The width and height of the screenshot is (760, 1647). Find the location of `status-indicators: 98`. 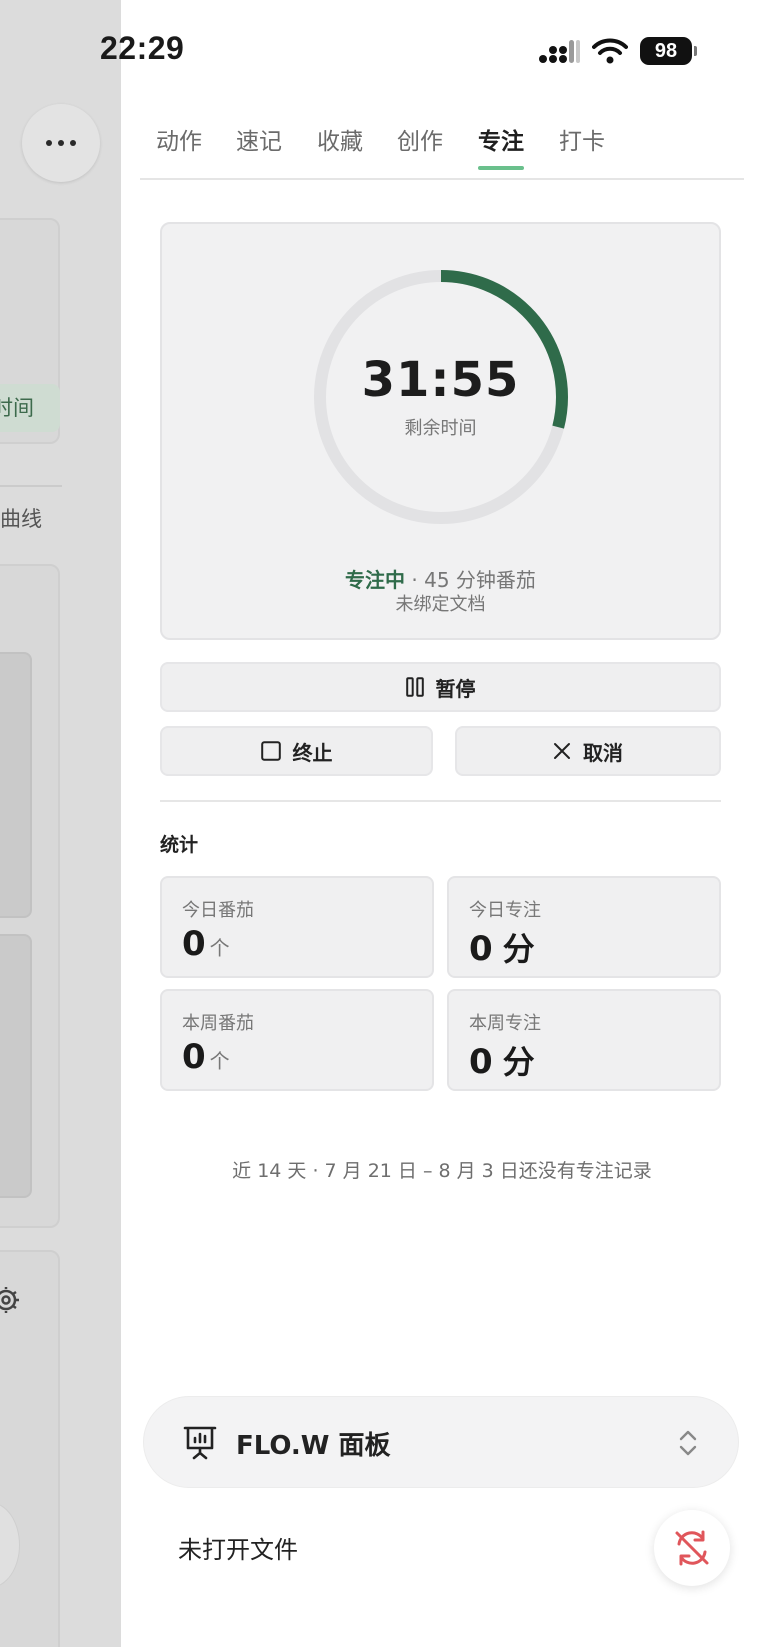

status-indicators: 98 is located at coordinates (617, 51).